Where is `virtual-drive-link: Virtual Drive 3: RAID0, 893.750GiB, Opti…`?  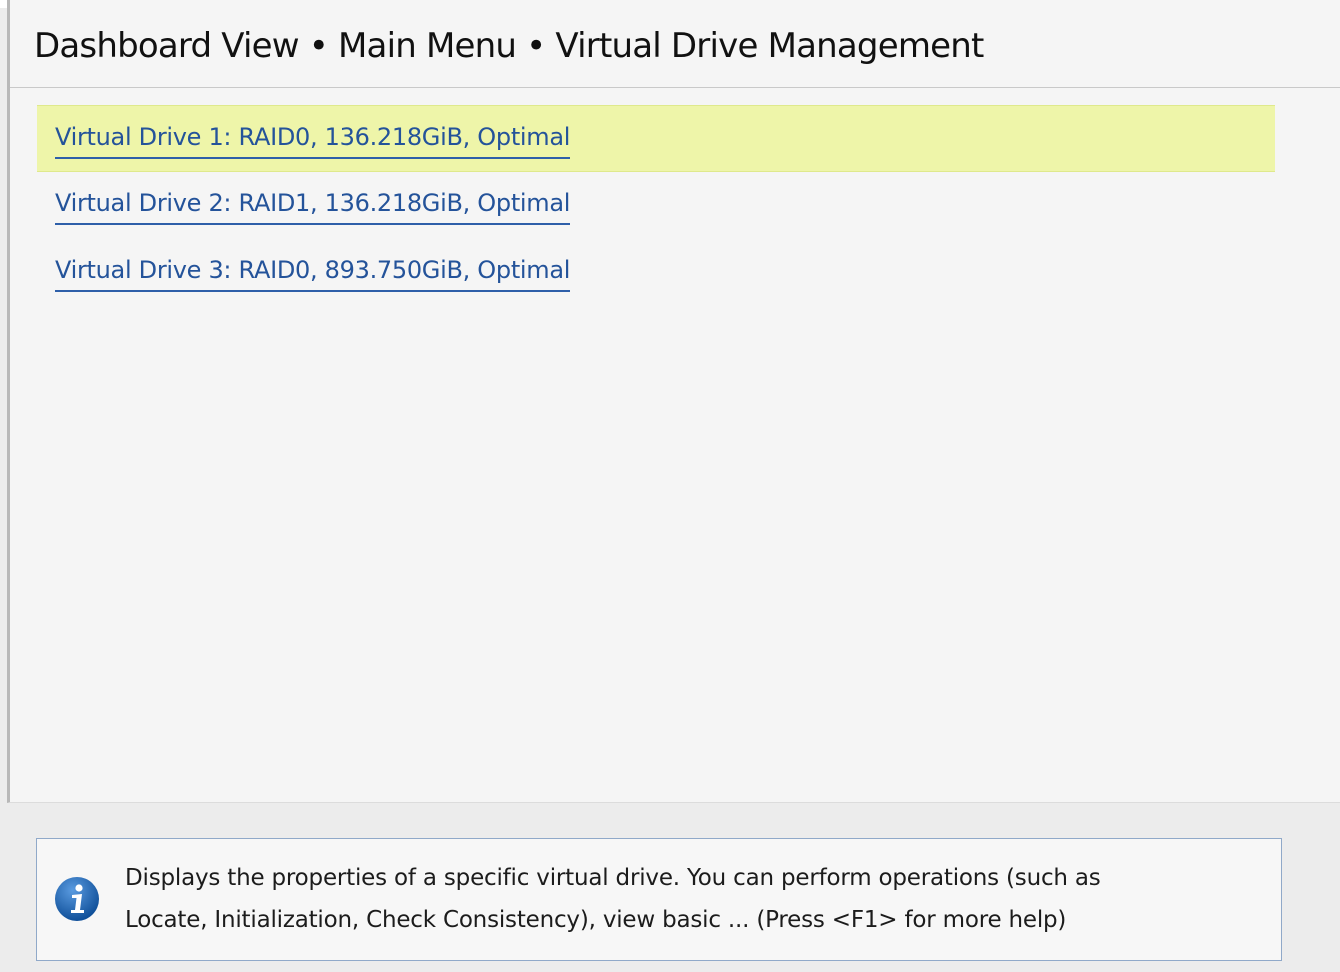 virtual-drive-link: Virtual Drive 3: RAID0, 893.750GiB, Opti… is located at coordinates (312, 274).